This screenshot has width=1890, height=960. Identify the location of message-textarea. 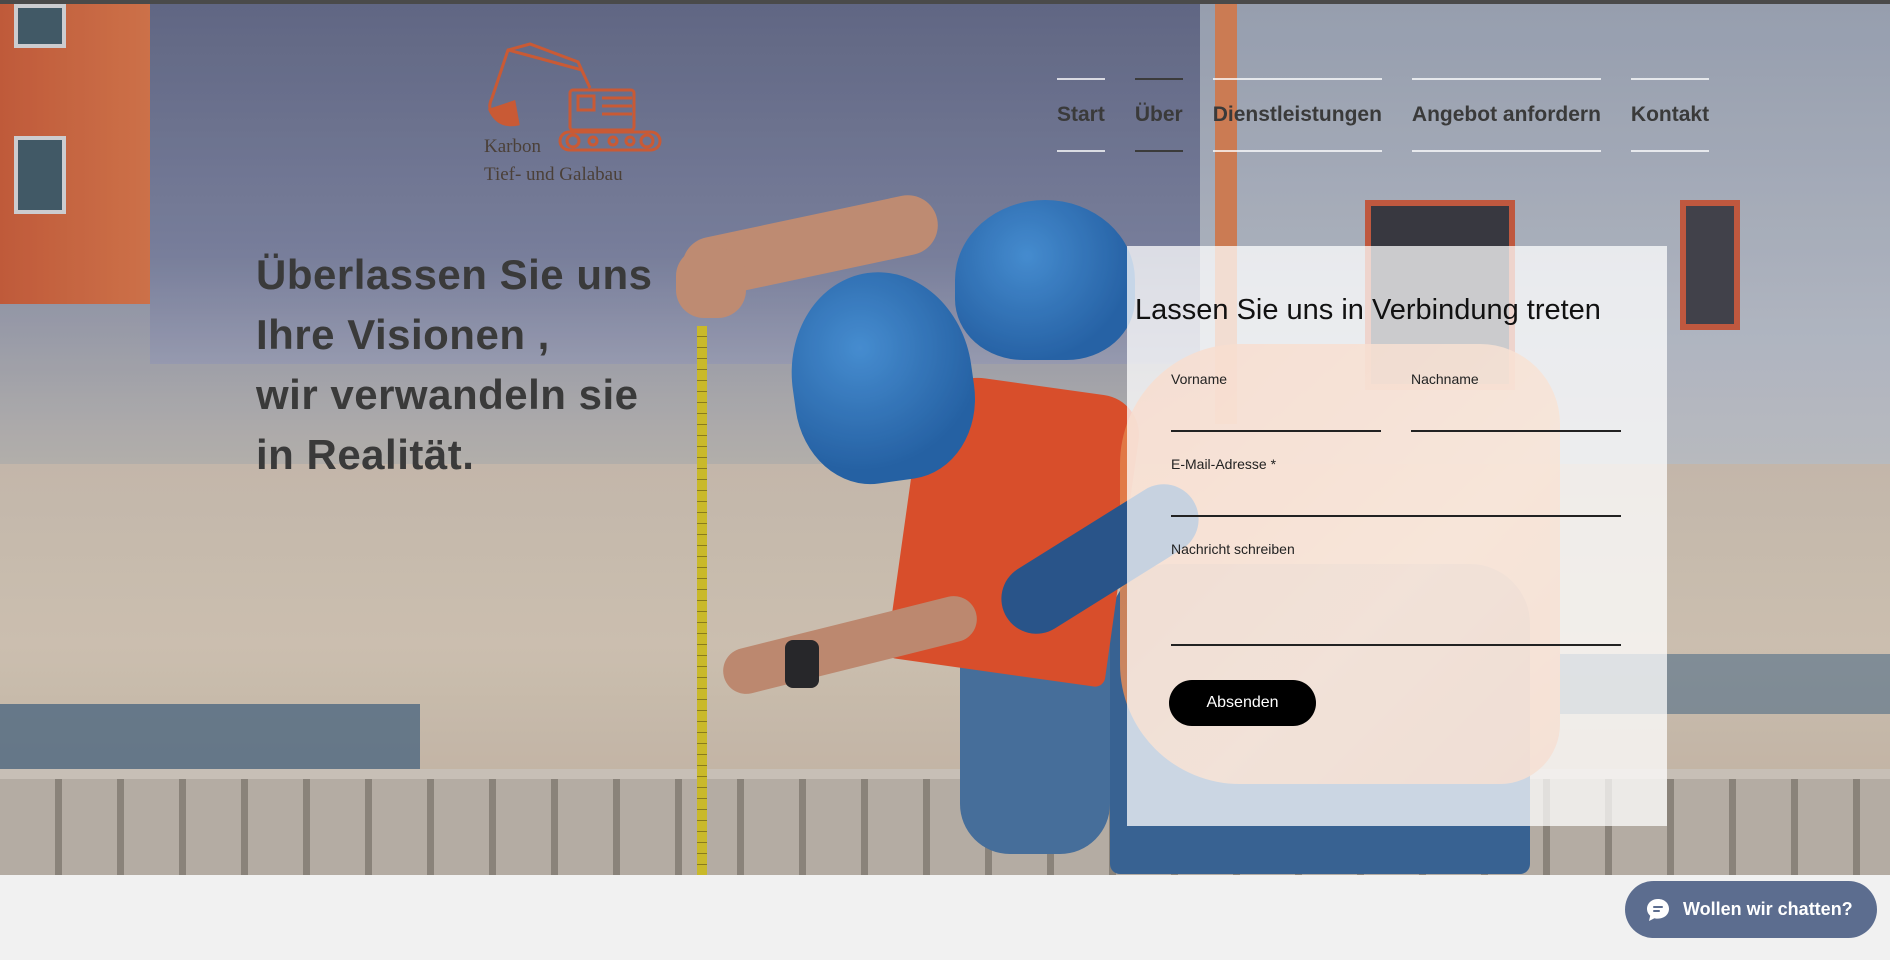
(1396, 645).